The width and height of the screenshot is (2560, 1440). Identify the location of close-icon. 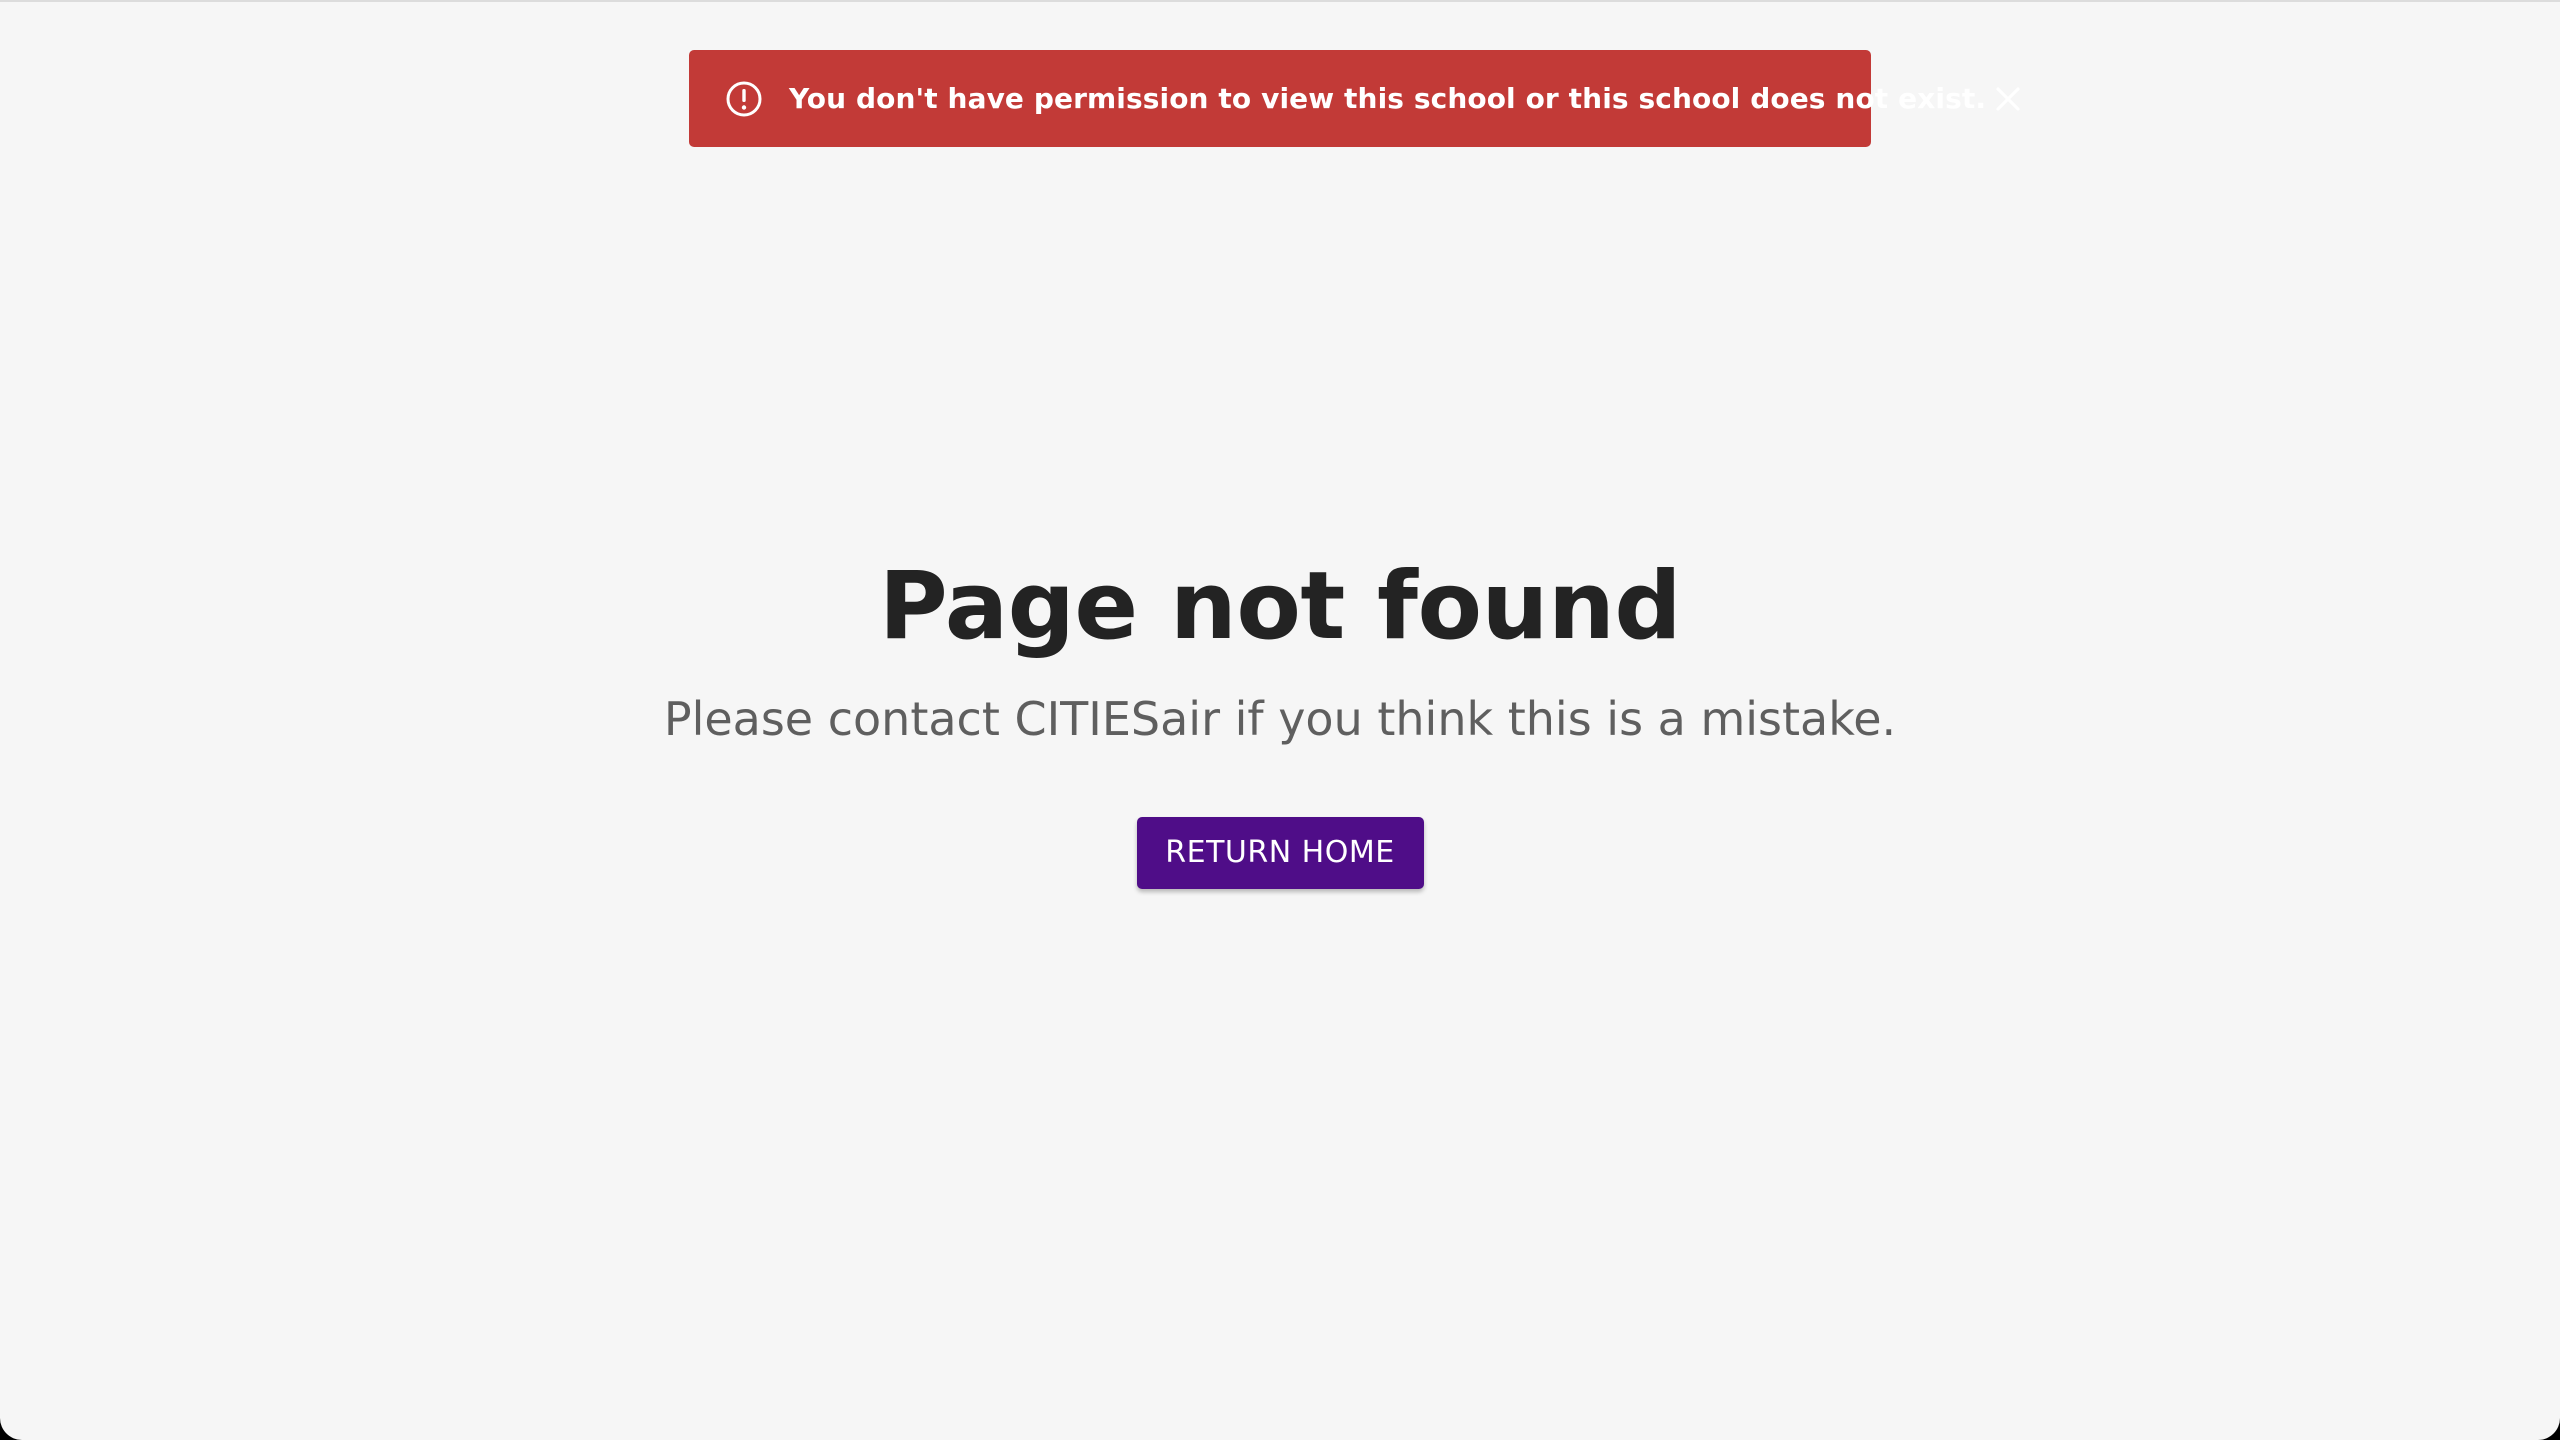
(2008, 99).